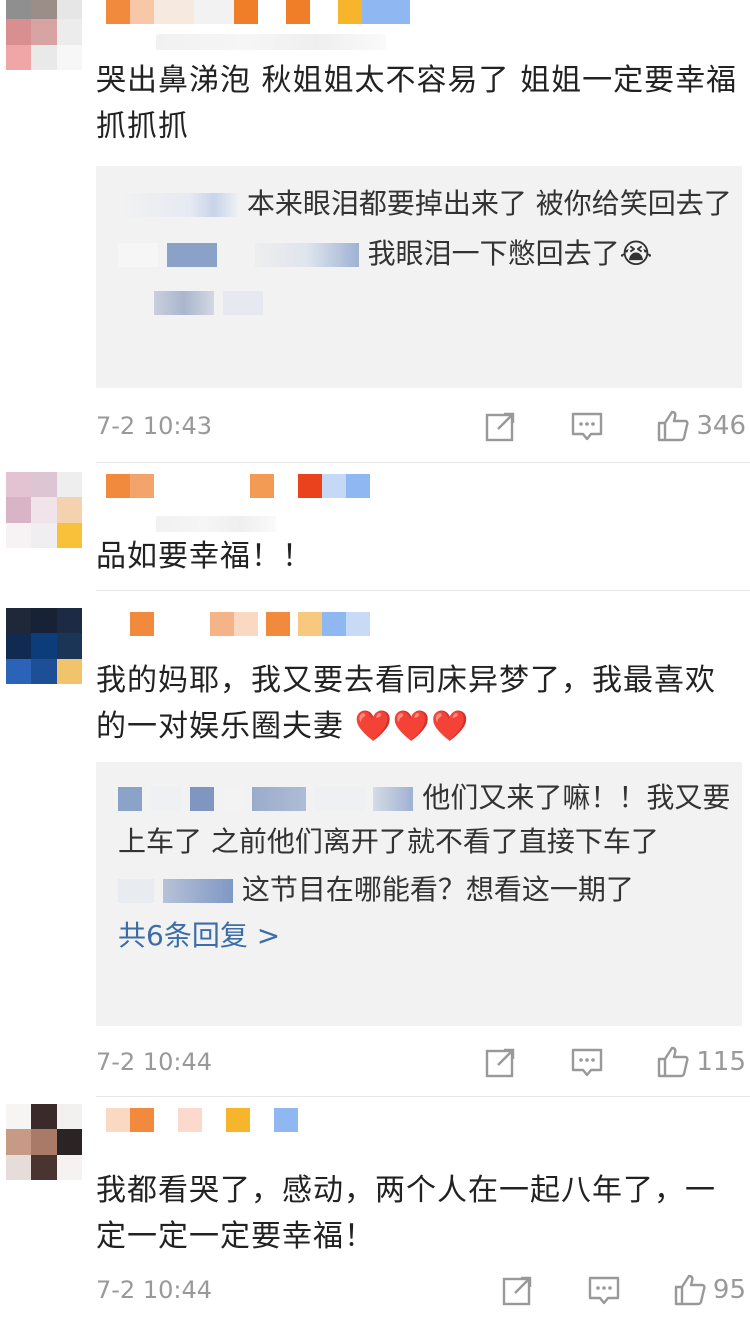 The width and height of the screenshot is (750, 1326). Describe the element at coordinates (430, 820) in the screenshot. I see `reply-item: 他们又来了嘛！！我又要上车了 之前他们离开了就不看了直接下车了` at that location.